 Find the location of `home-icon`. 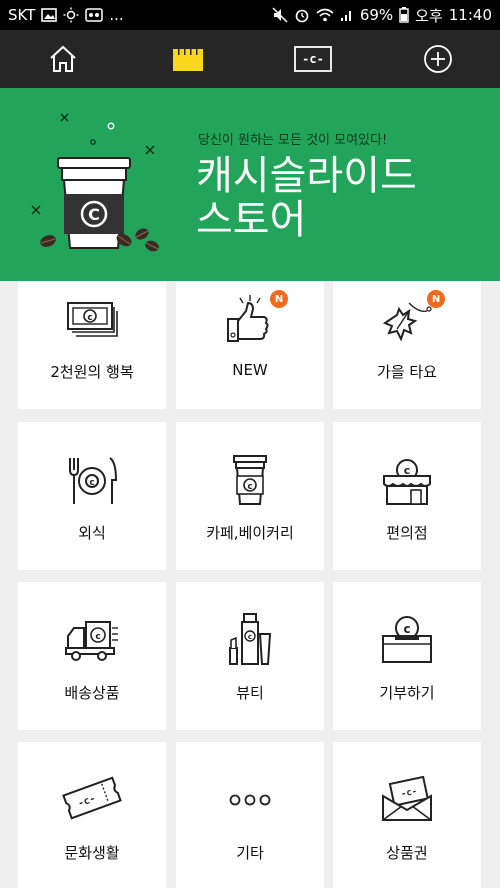

home-icon is located at coordinates (62, 58).